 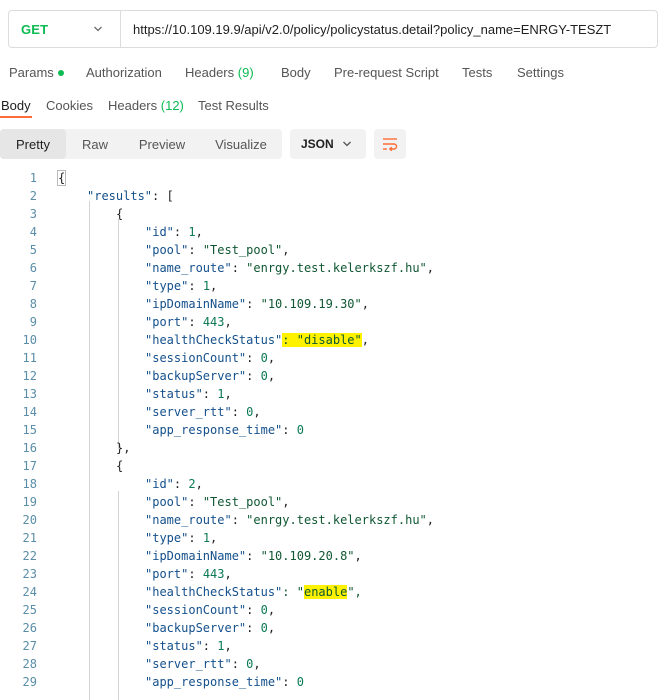 I want to click on line-number: 20, so click(x=29, y=520).